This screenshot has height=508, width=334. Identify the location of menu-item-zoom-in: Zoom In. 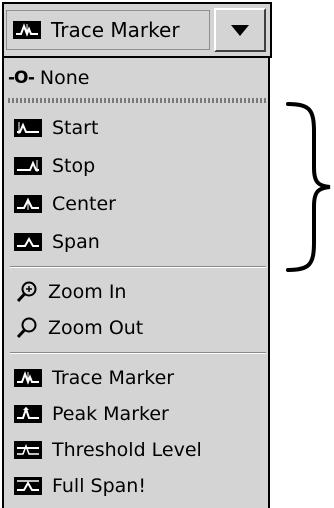
(136, 292).